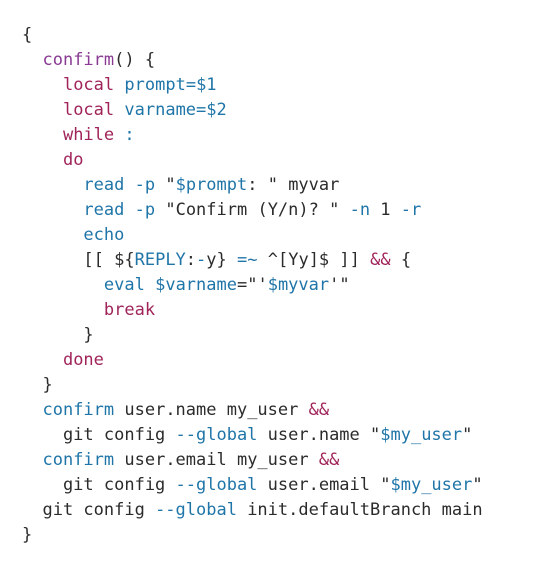 The width and height of the screenshot is (545, 575). What do you see at coordinates (283, 360) in the screenshot?
I see `code-line: done` at bounding box center [283, 360].